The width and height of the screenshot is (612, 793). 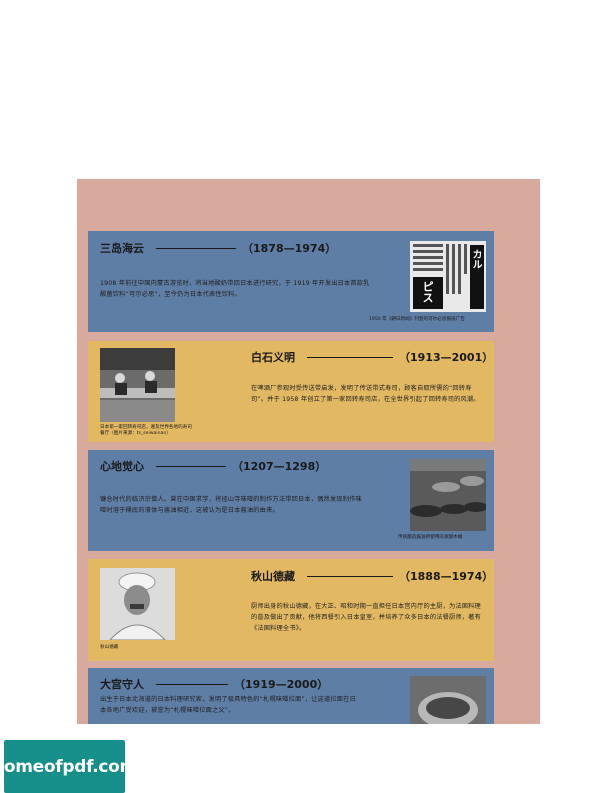 What do you see at coordinates (273, 357) in the screenshot?
I see `person-name: 白石义明` at bounding box center [273, 357].